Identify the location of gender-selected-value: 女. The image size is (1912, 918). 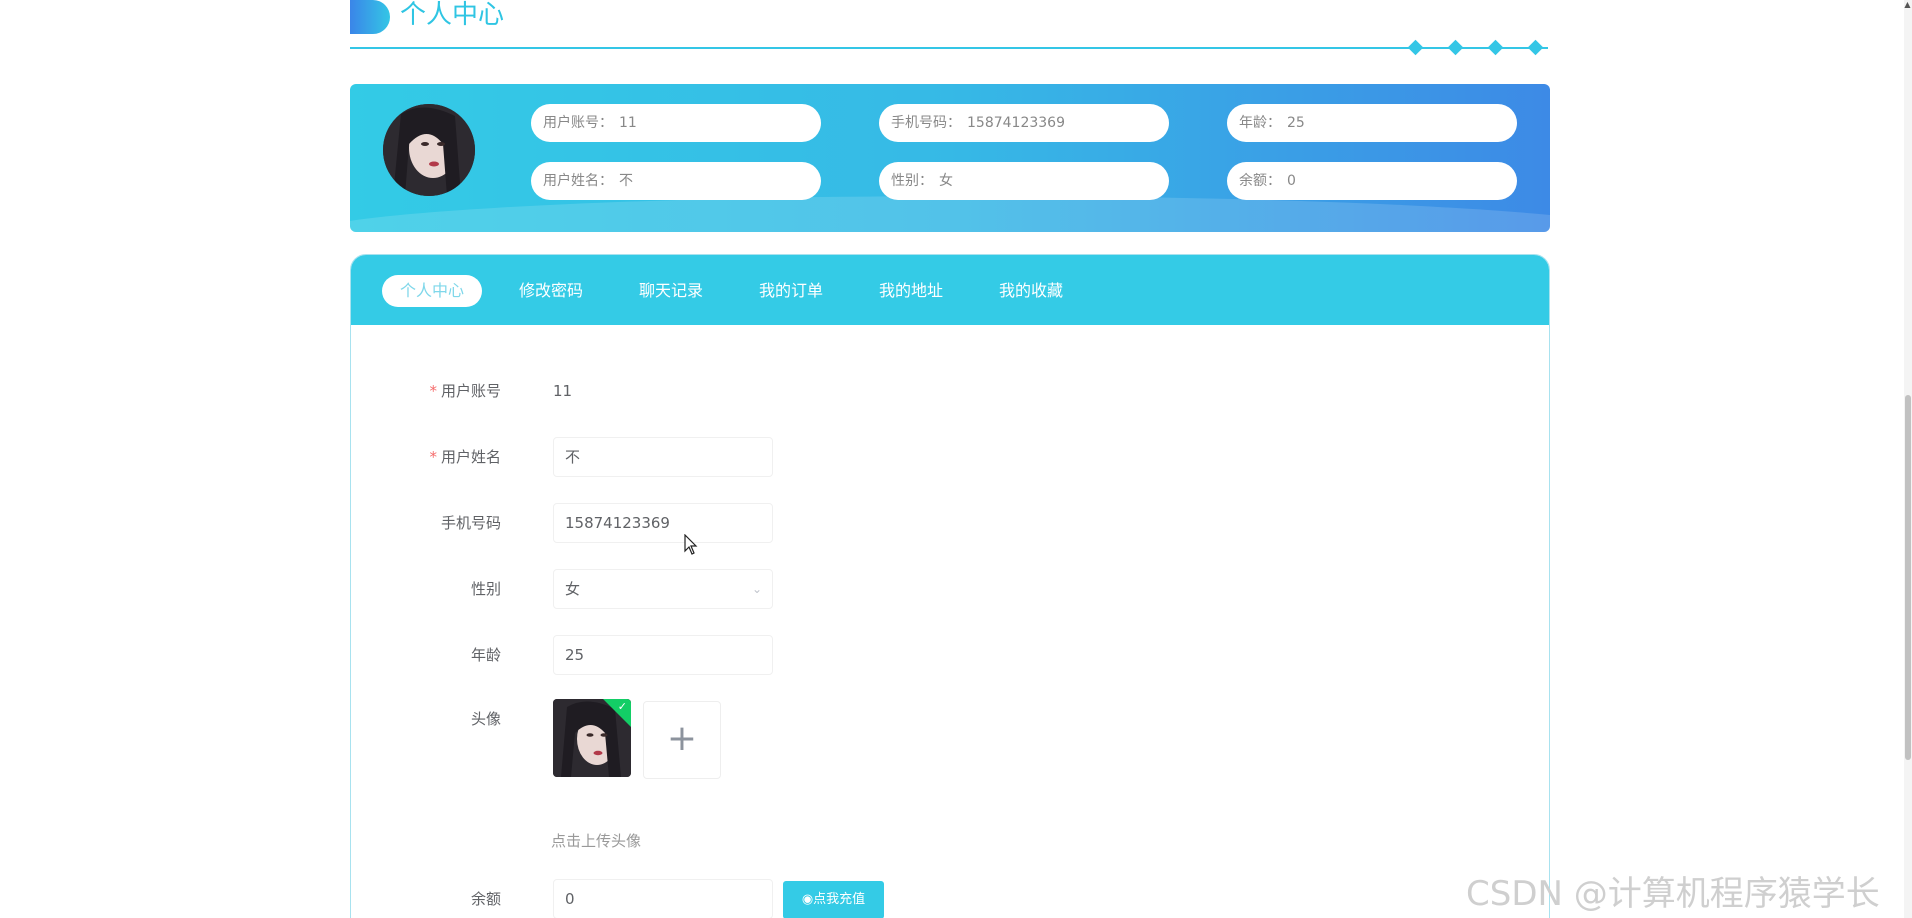
(573, 589).